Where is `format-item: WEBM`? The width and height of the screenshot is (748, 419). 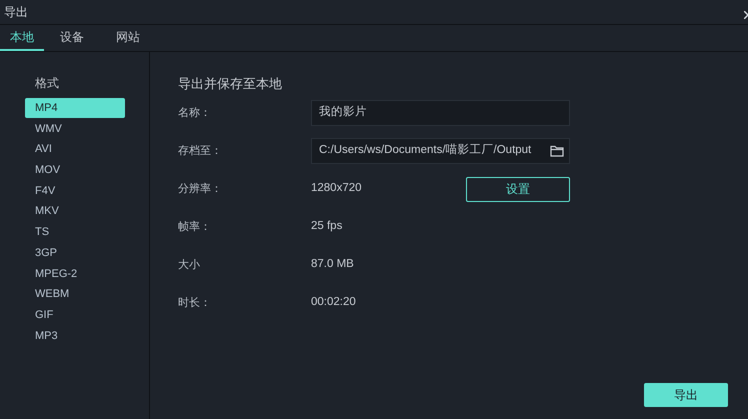
format-item: WEBM is located at coordinates (75, 294).